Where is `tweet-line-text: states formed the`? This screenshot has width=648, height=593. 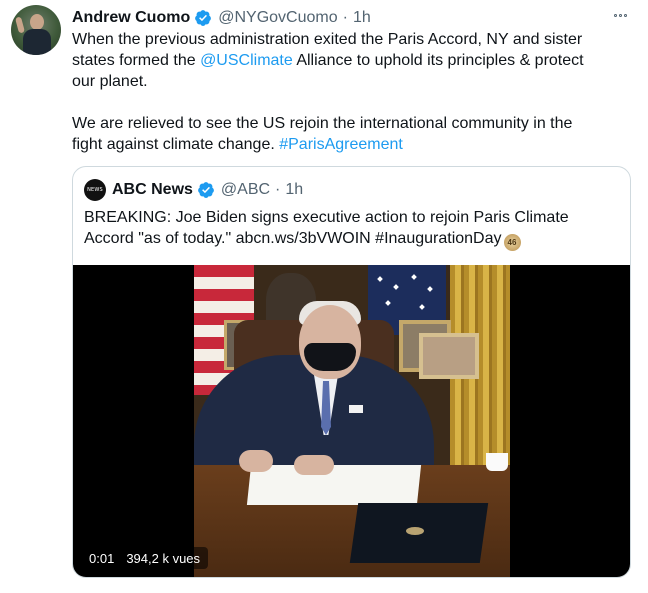
tweet-line-text: states formed the is located at coordinates (136, 60).